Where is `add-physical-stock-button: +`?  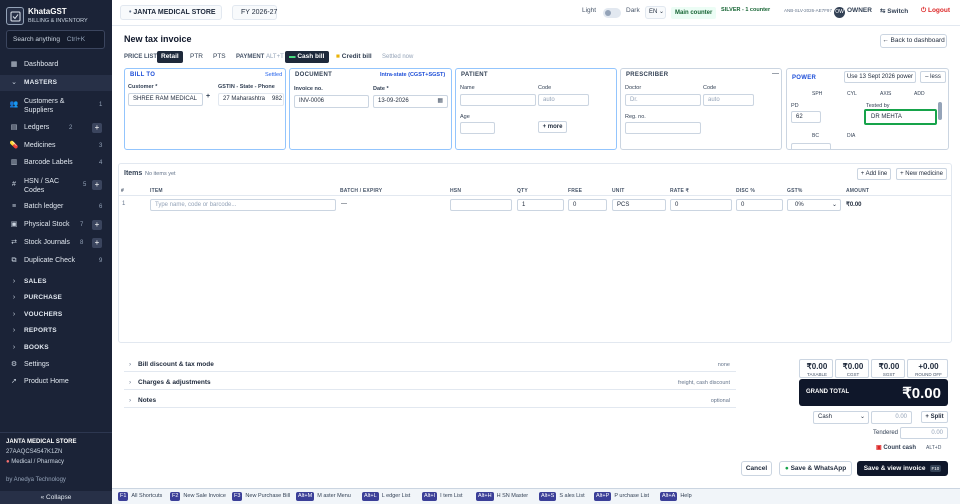
add-physical-stock-button: + is located at coordinates (97, 225).